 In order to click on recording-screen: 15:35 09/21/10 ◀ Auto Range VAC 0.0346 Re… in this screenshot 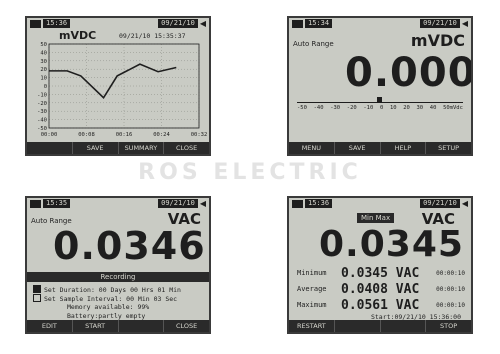, I will do `click(118, 265)`.